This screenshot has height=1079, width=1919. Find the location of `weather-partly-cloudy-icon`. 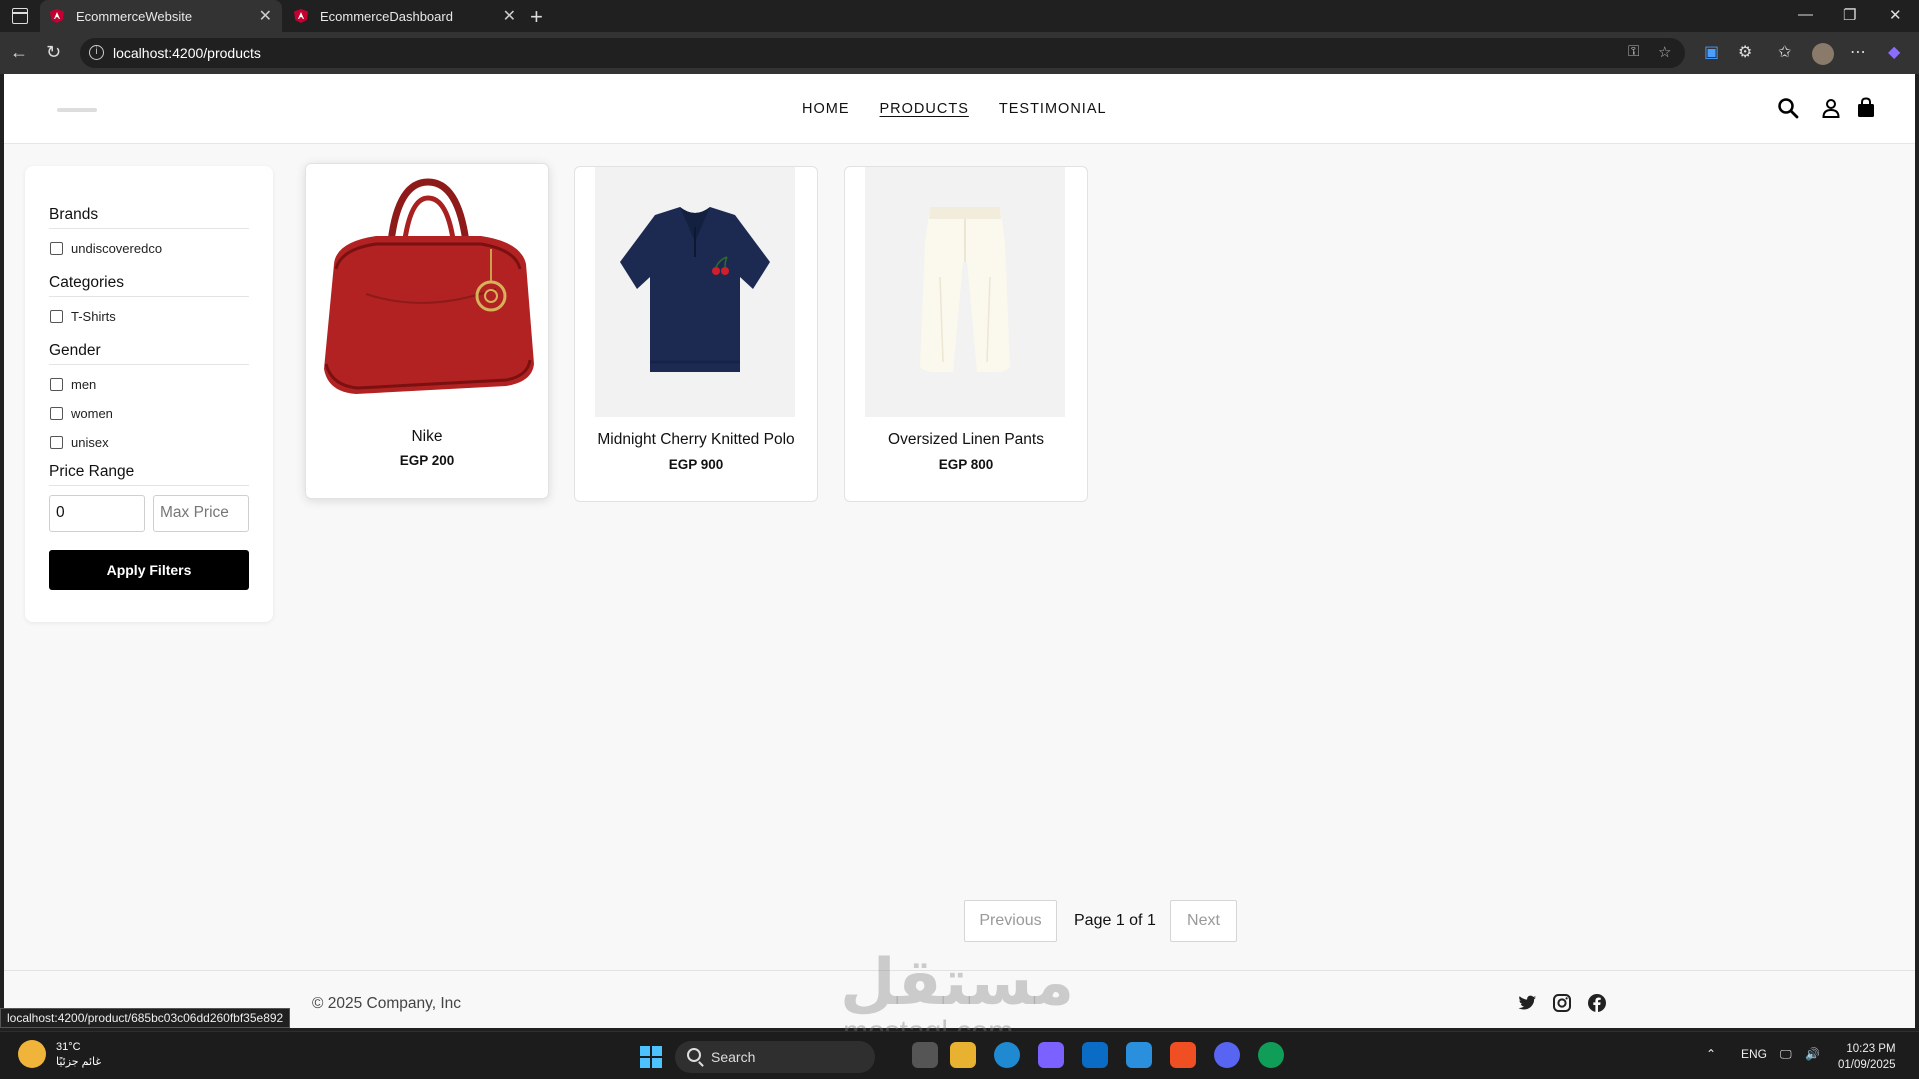

weather-partly-cloudy-icon is located at coordinates (32, 1054).